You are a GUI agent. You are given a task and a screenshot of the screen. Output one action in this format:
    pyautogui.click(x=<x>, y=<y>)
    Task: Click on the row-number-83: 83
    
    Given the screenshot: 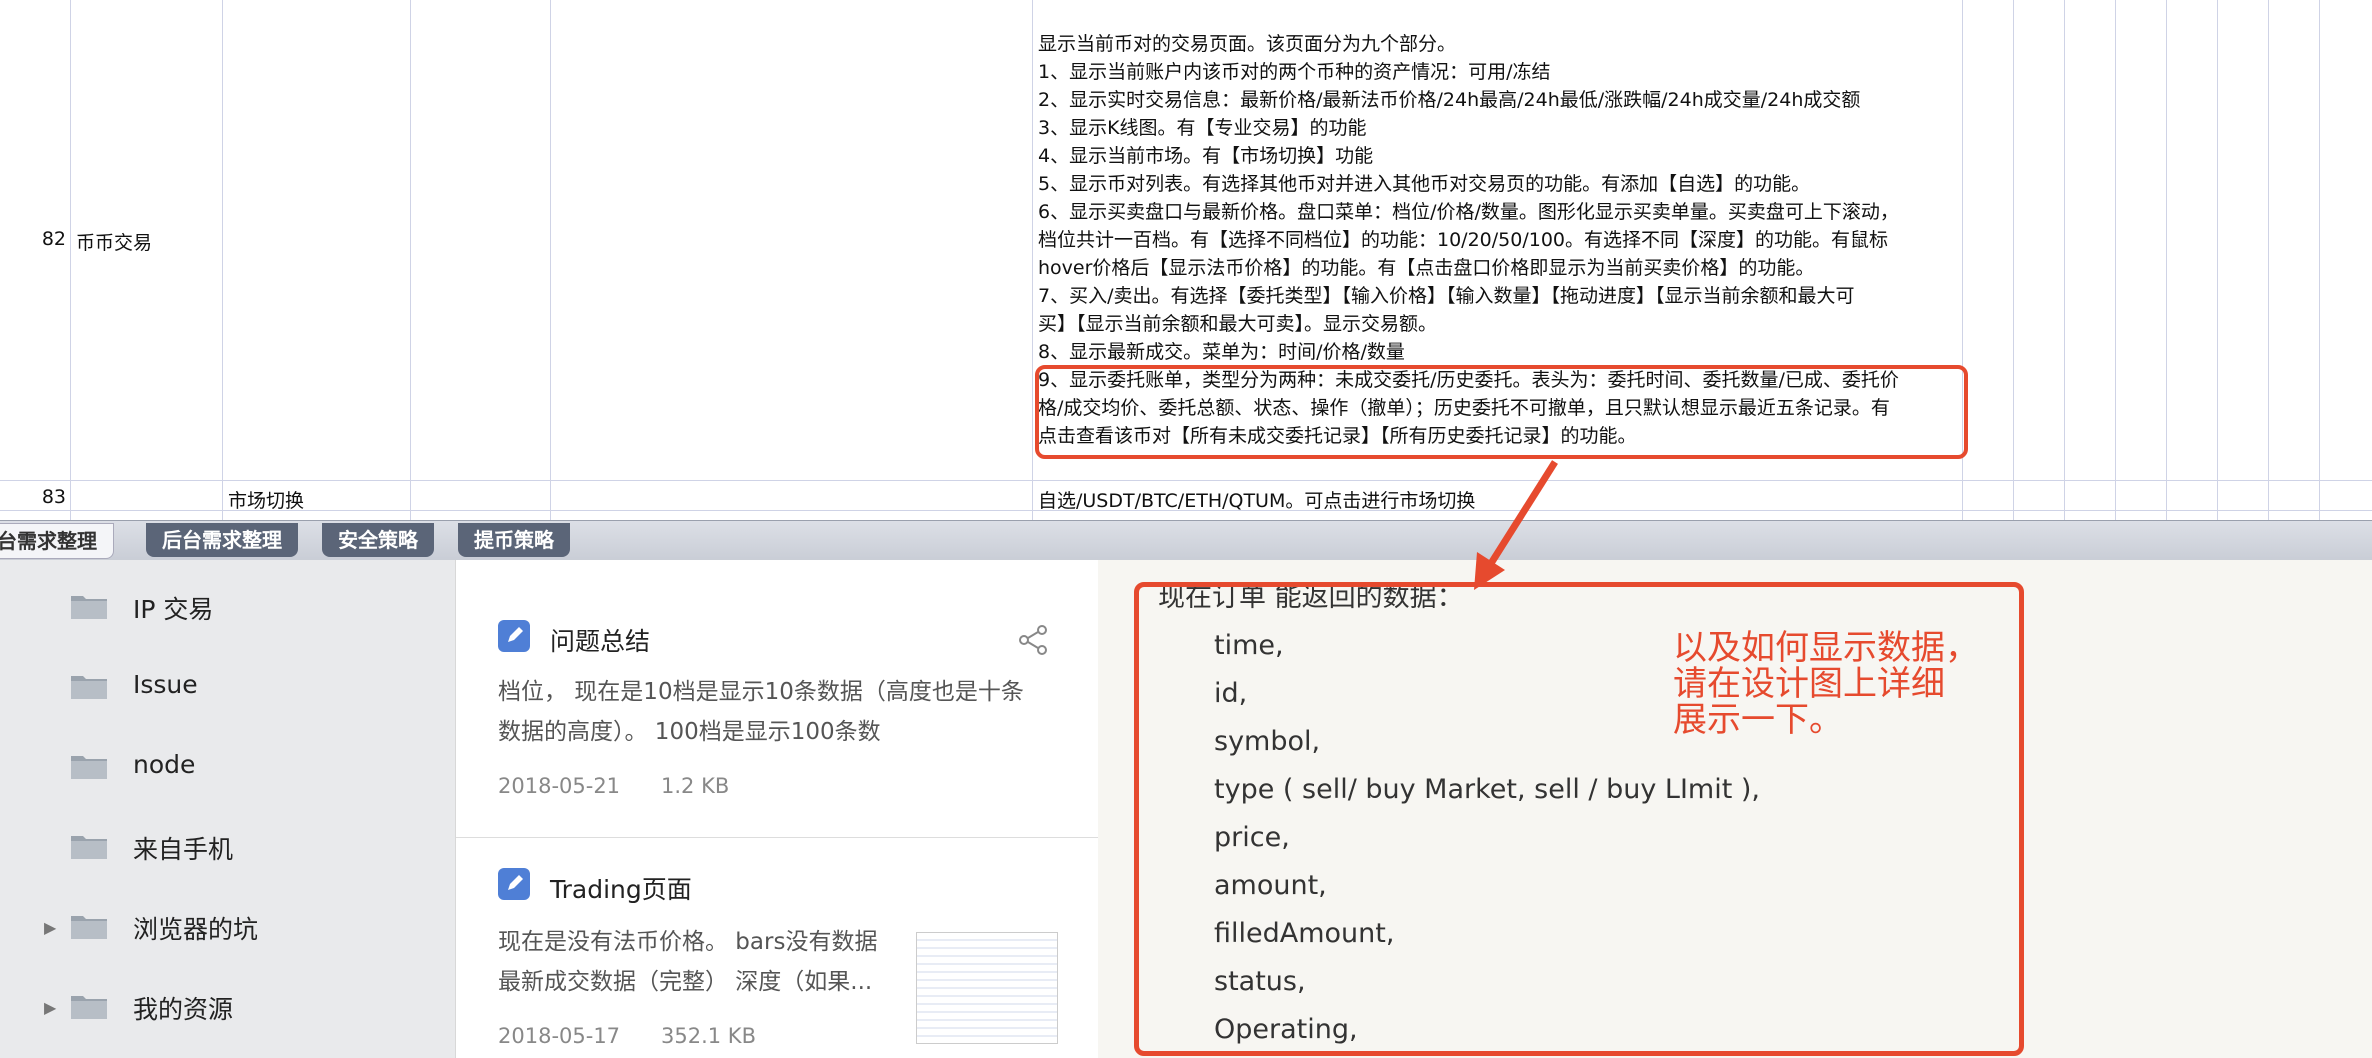 What is the action you would take?
    pyautogui.click(x=53, y=497)
    